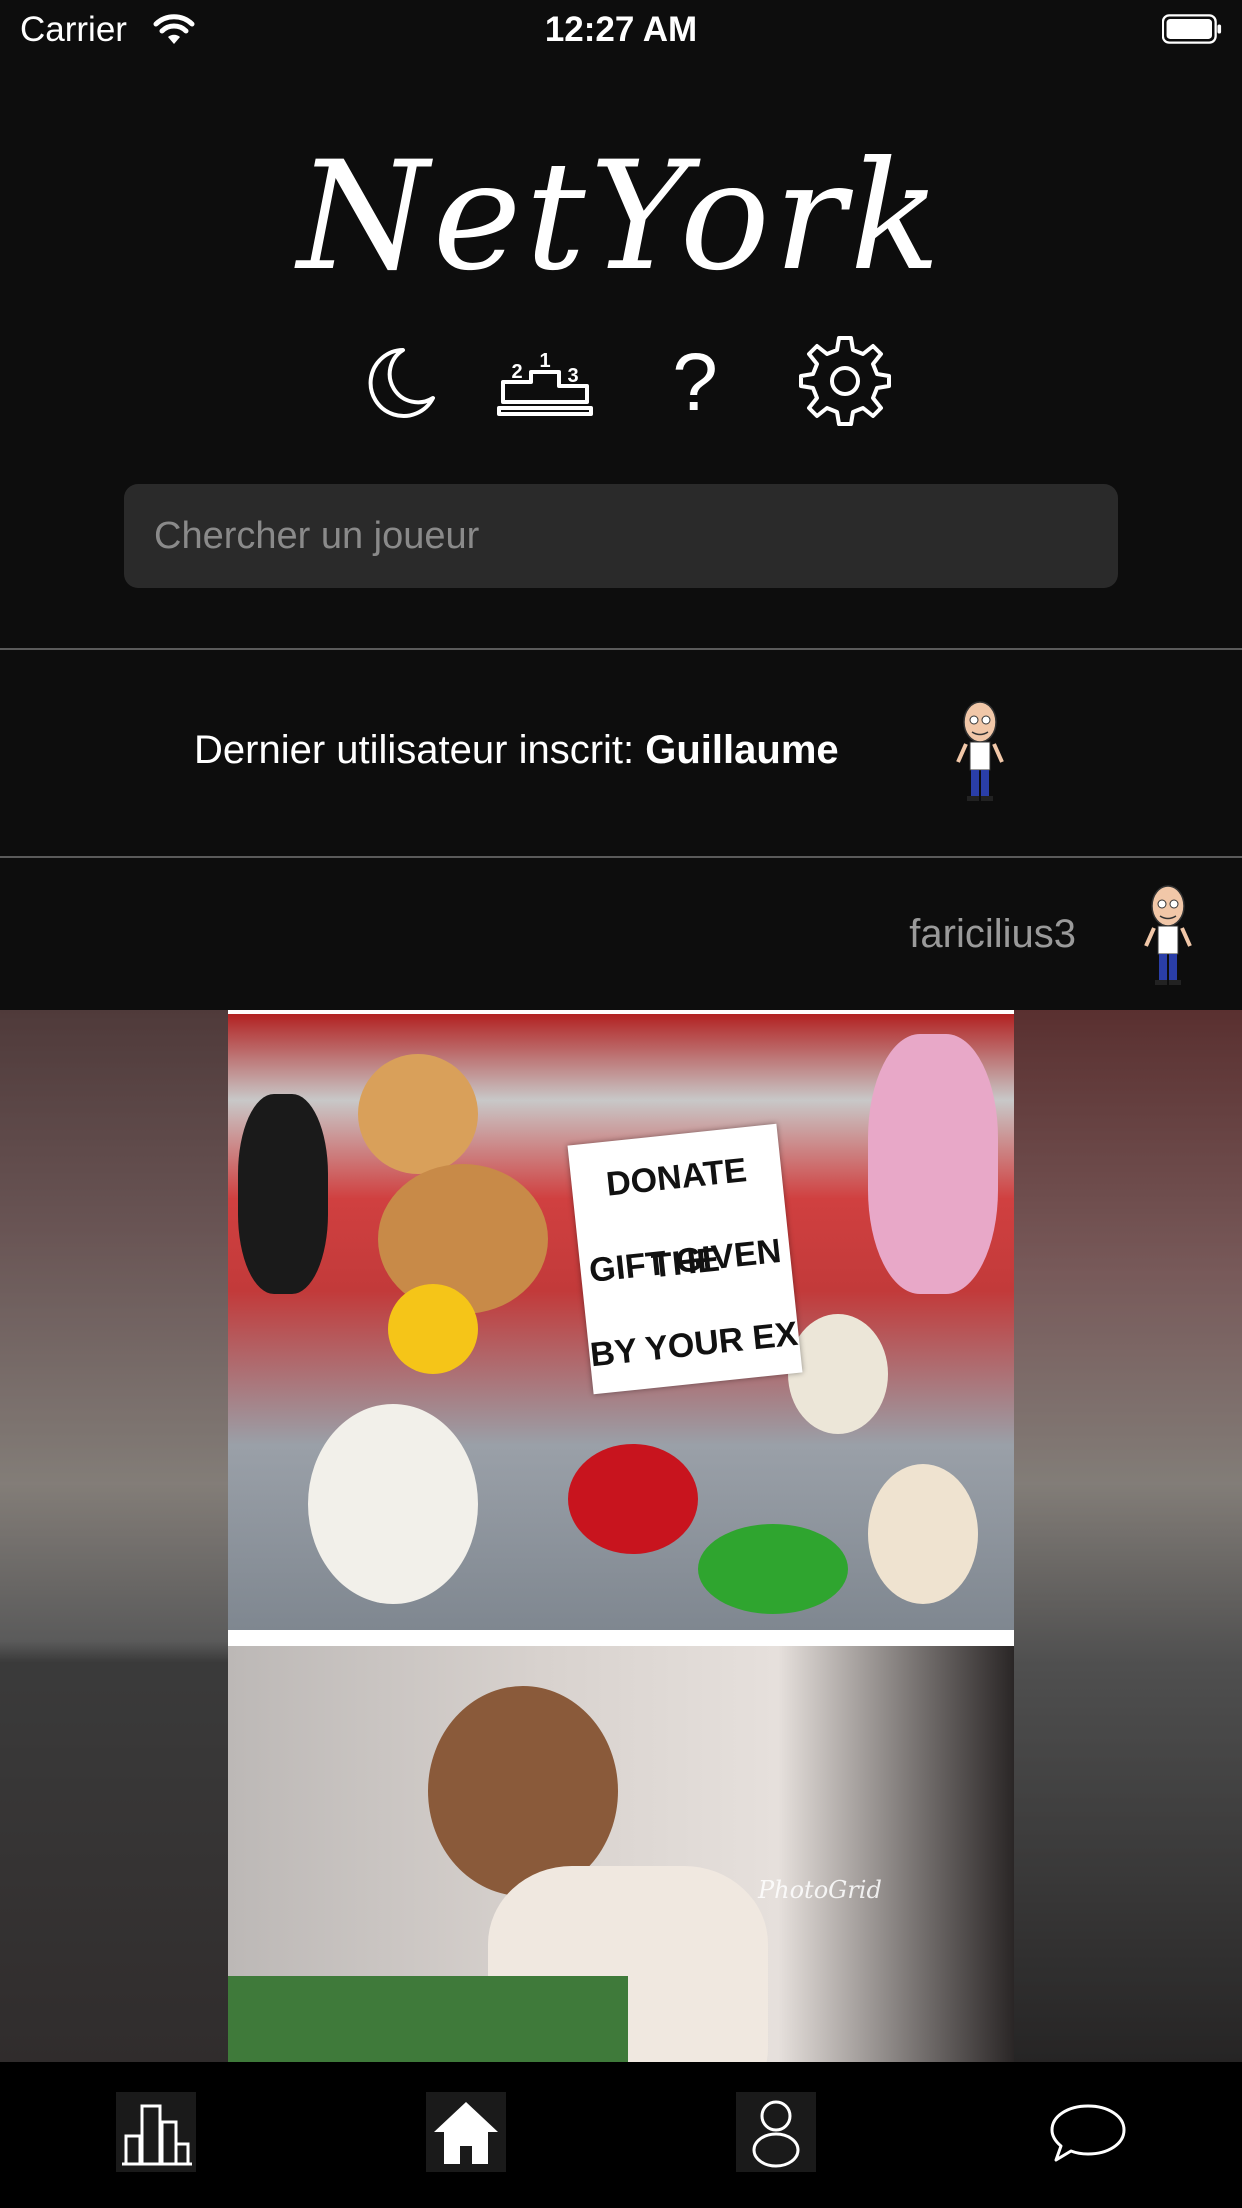  I want to click on blurred-background-left, so click(114, 1536).